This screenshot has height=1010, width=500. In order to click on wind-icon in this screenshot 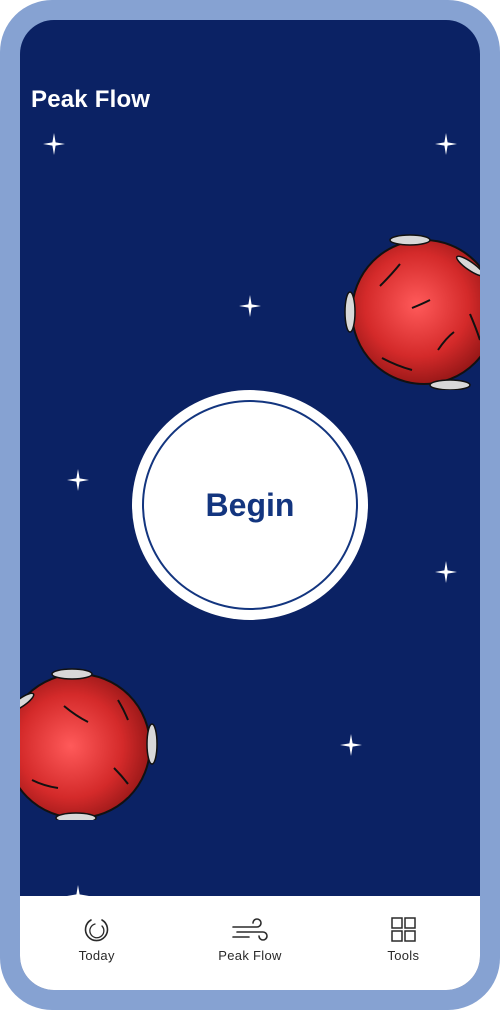, I will do `click(250, 930)`.